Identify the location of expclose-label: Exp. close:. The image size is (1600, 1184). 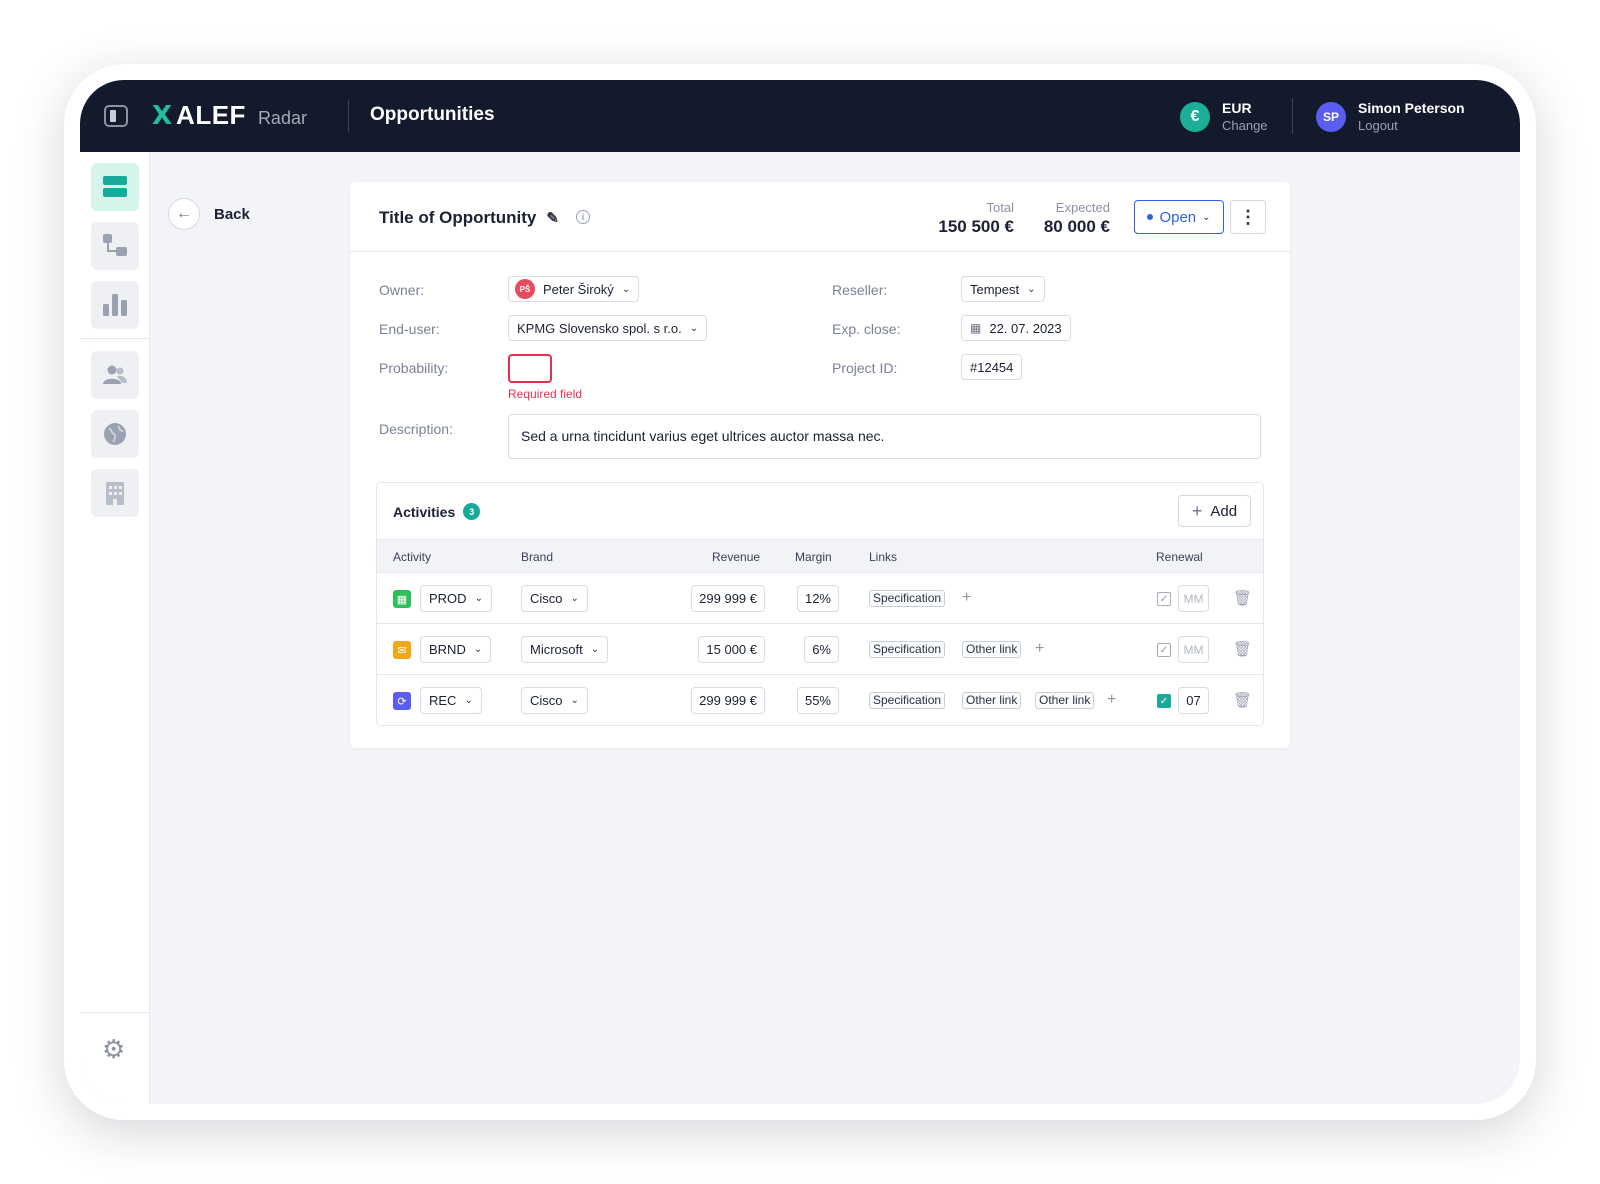
(866, 329).